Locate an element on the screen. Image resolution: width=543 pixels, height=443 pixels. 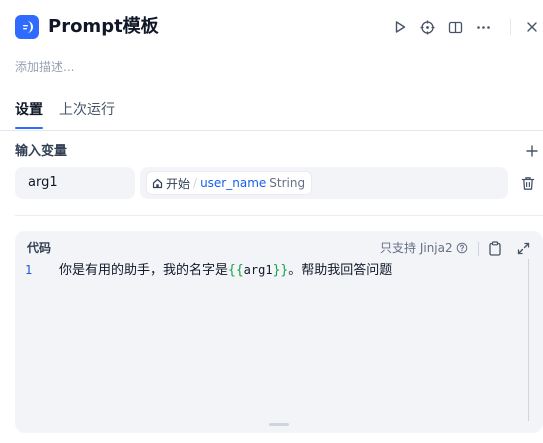
line-number: 1 is located at coordinates (29, 270).